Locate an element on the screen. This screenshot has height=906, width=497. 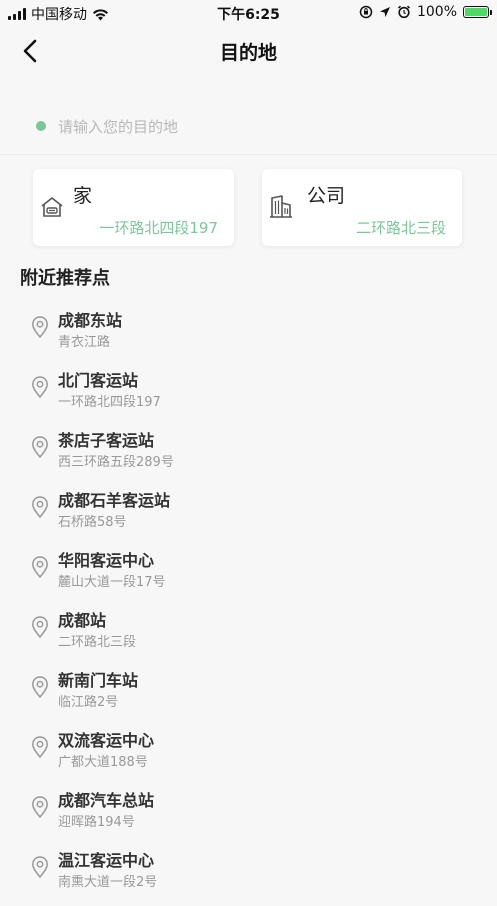
place-name: 成都东站 is located at coordinates (90, 320).